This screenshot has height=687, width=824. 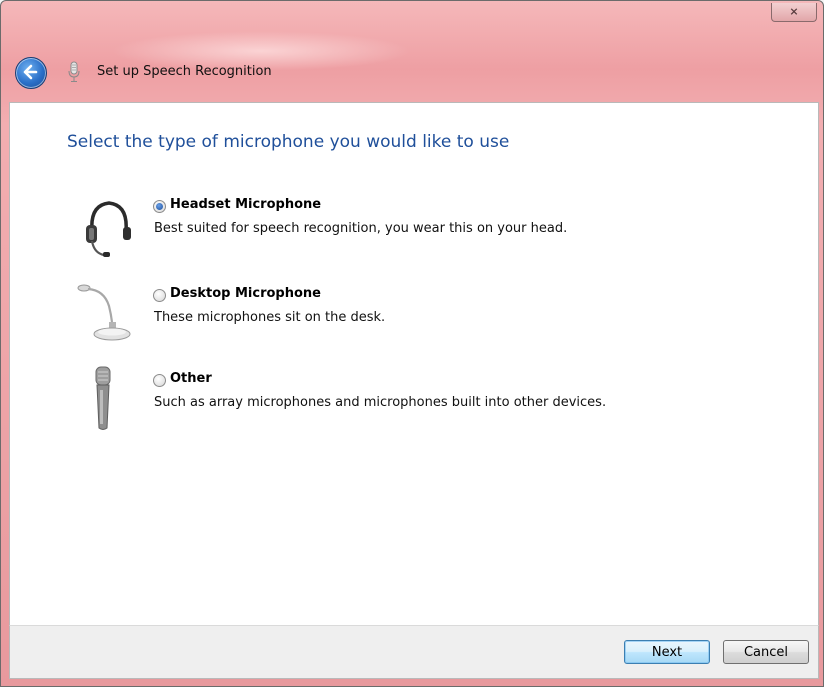 I want to click on next-button: Next, so click(x=667, y=652).